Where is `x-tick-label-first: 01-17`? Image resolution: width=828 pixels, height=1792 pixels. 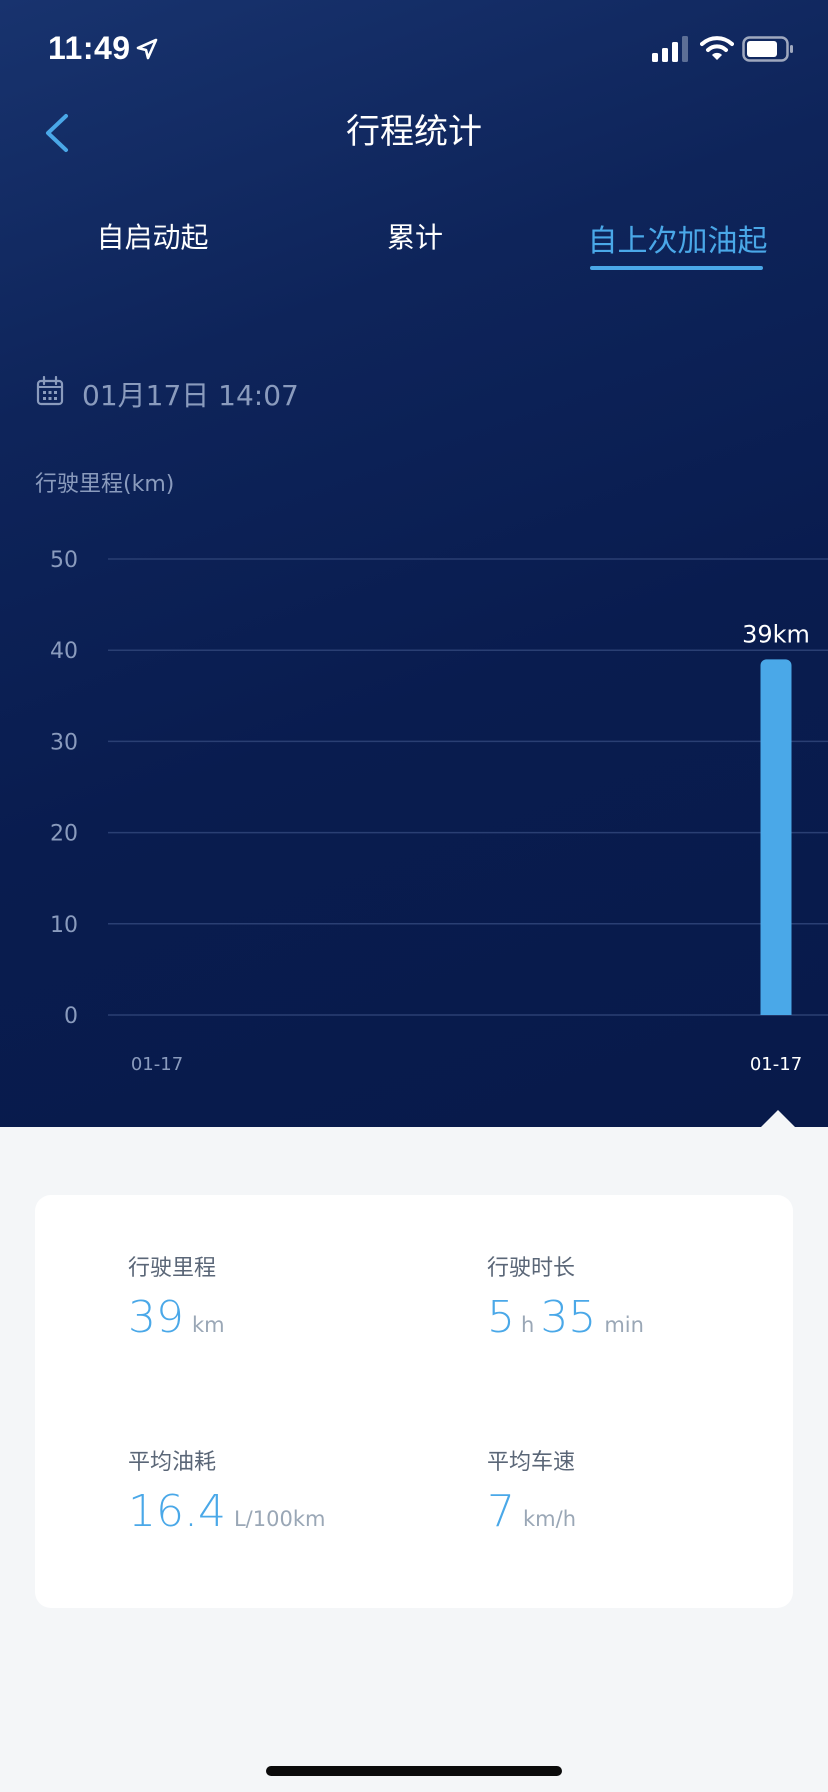
x-tick-label-first: 01-17 is located at coordinates (157, 1064).